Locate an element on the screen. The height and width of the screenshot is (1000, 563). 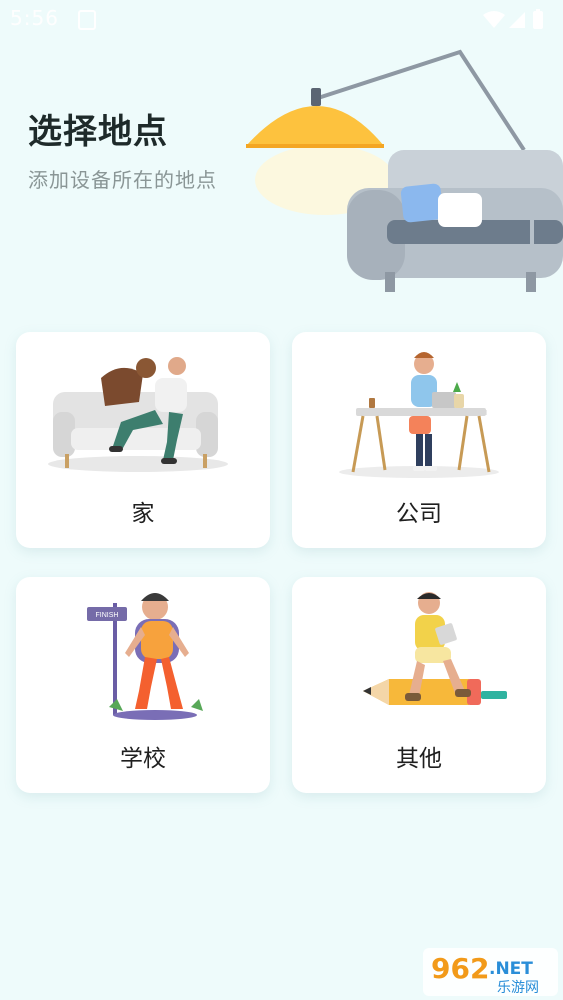
office-illustration is located at coordinates (419, 415).